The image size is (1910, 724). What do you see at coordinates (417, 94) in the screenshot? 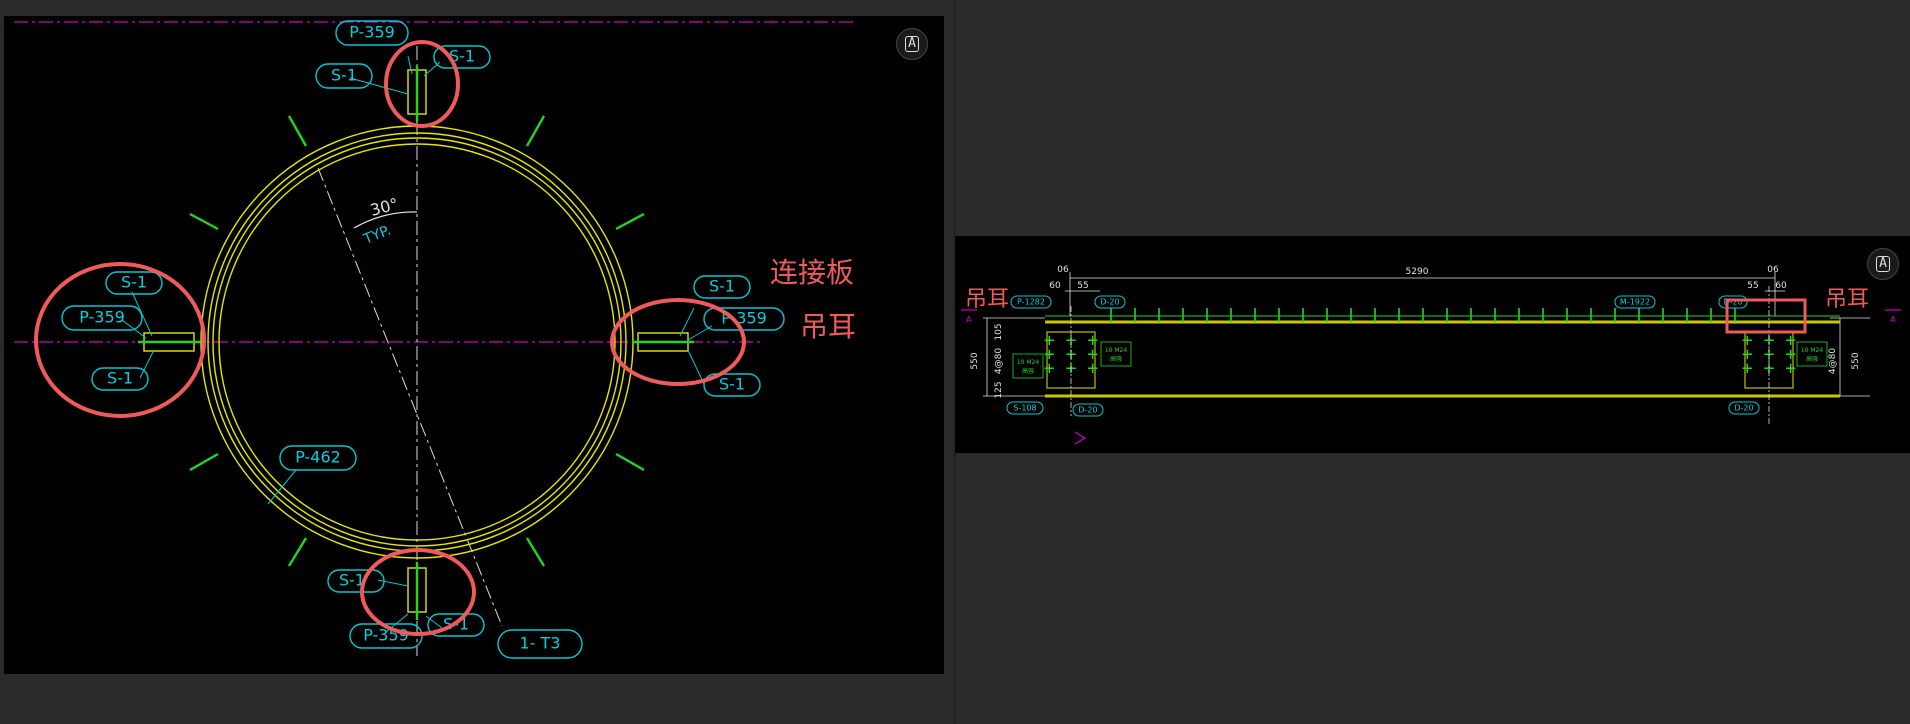
I see `lug-top` at bounding box center [417, 94].